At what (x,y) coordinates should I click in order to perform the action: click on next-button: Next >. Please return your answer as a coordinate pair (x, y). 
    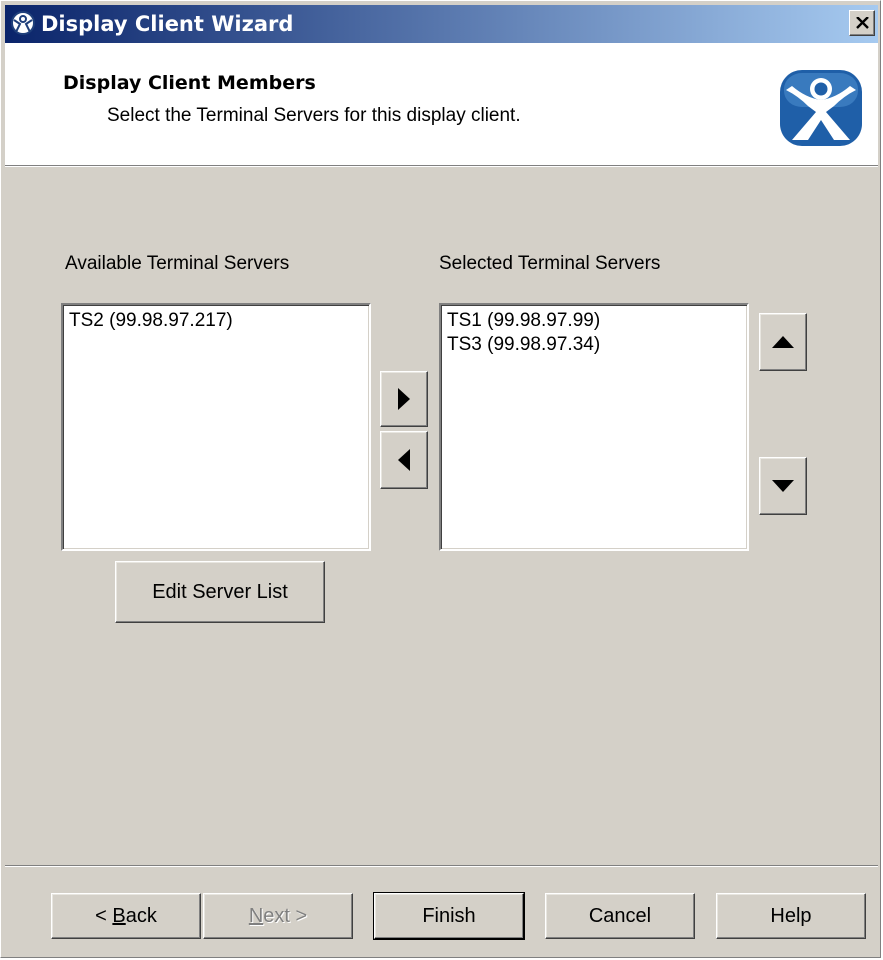
    Looking at the image, I should click on (278, 916).